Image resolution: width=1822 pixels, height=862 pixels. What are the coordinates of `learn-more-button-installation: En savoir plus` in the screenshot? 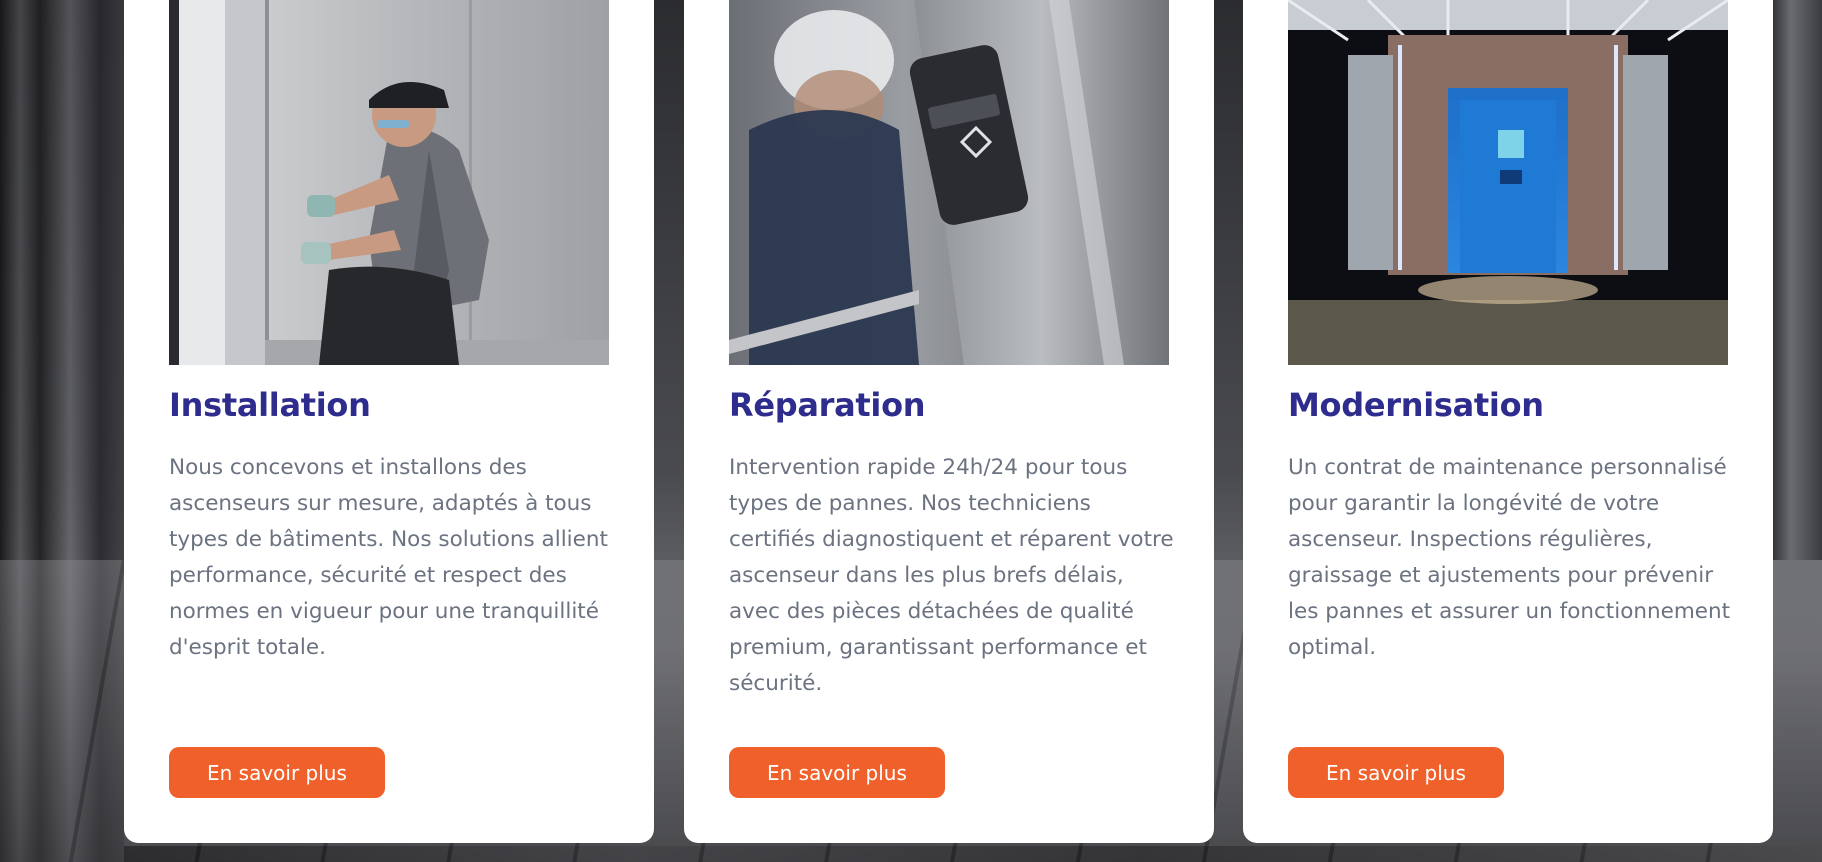 It's located at (277, 772).